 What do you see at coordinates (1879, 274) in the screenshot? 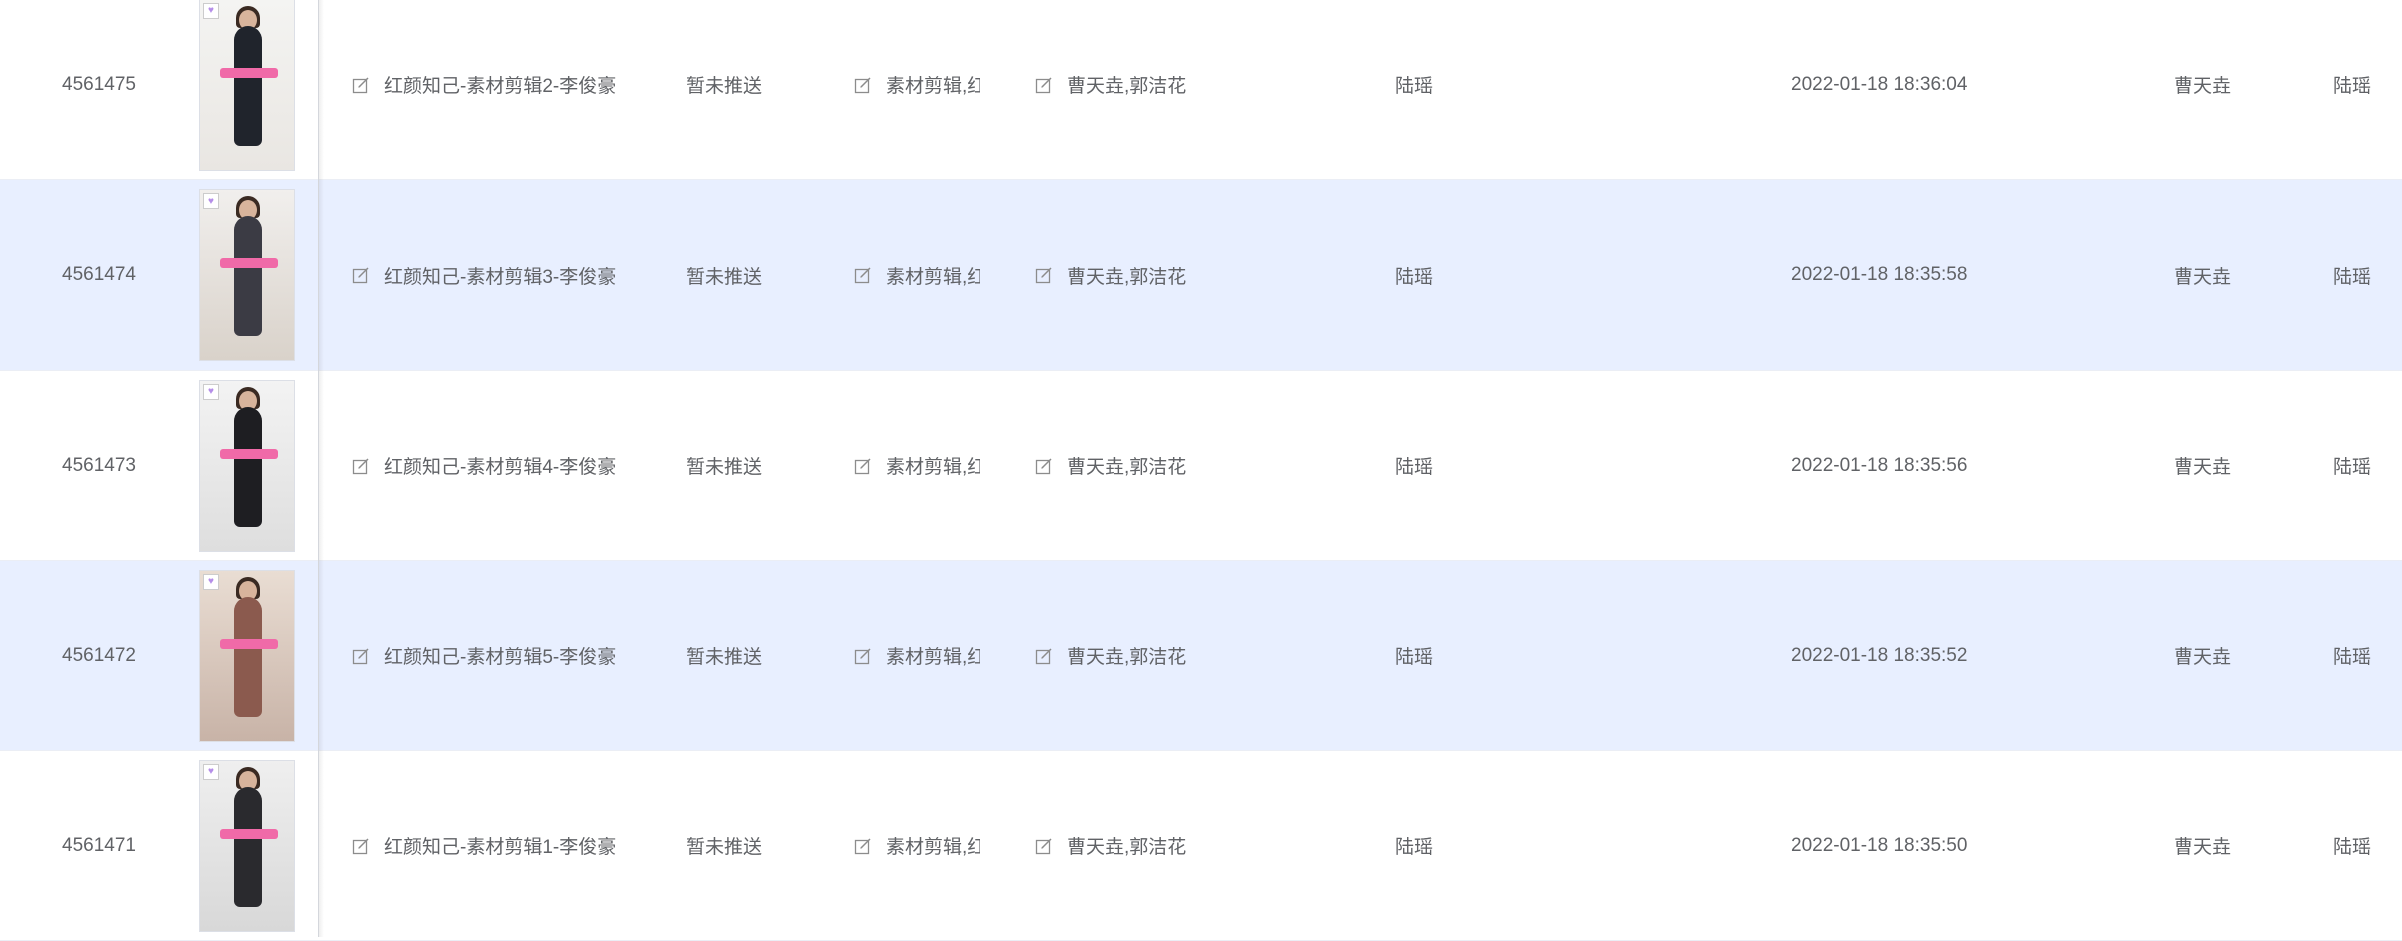
I see `created-time: 2022-01-18 18:35:58` at bounding box center [1879, 274].